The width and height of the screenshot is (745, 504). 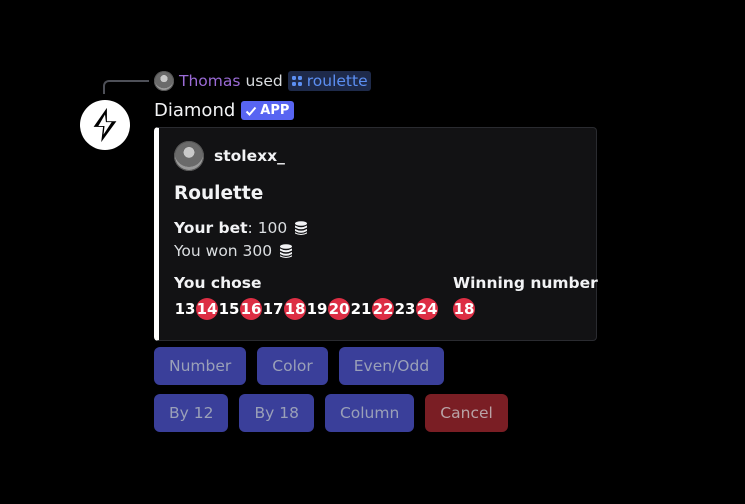 I want to click on winning-number: 18, so click(x=464, y=309).